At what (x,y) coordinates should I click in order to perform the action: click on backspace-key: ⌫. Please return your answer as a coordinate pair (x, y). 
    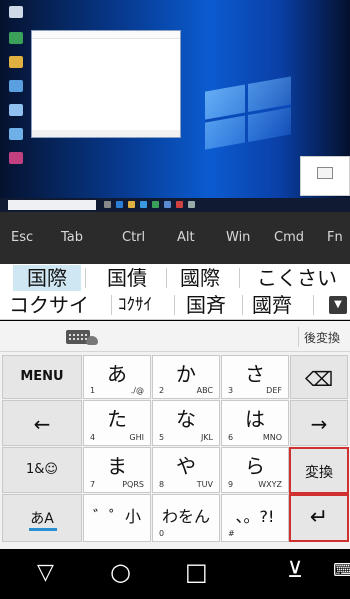
    Looking at the image, I should click on (319, 377).